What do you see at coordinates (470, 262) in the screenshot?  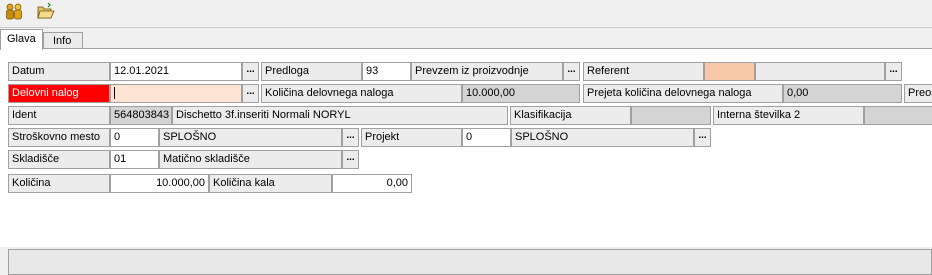 I see `status-bar` at bounding box center [470, 262].